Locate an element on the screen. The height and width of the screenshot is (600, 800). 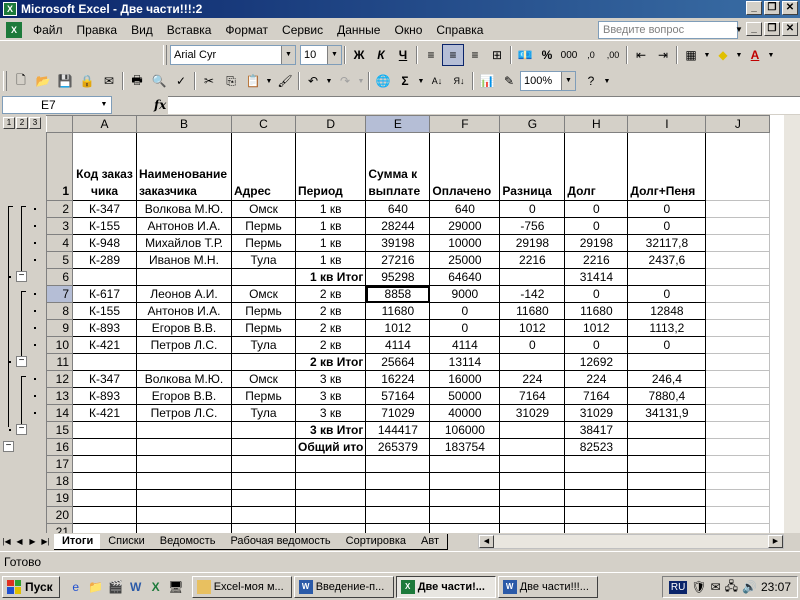
cell-h1: Долг is located at coordinates (596, 166).